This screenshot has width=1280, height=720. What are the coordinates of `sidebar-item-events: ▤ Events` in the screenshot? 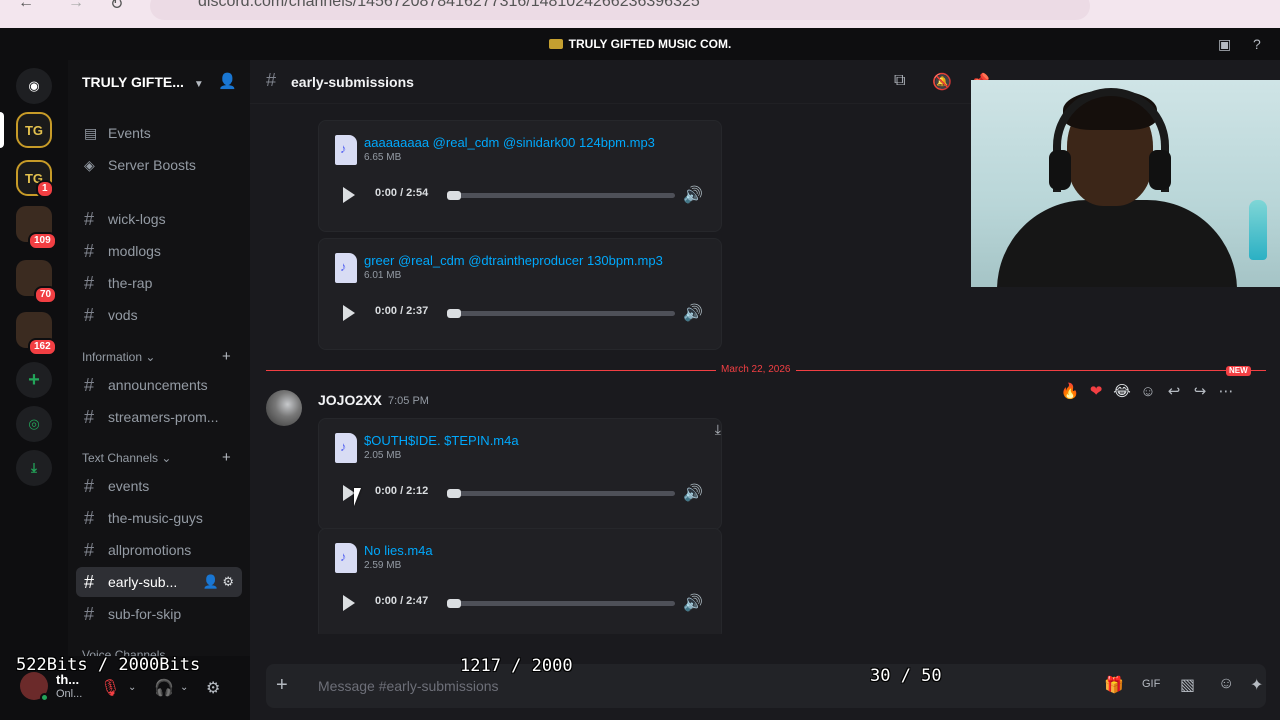 It's located at (159, 133).